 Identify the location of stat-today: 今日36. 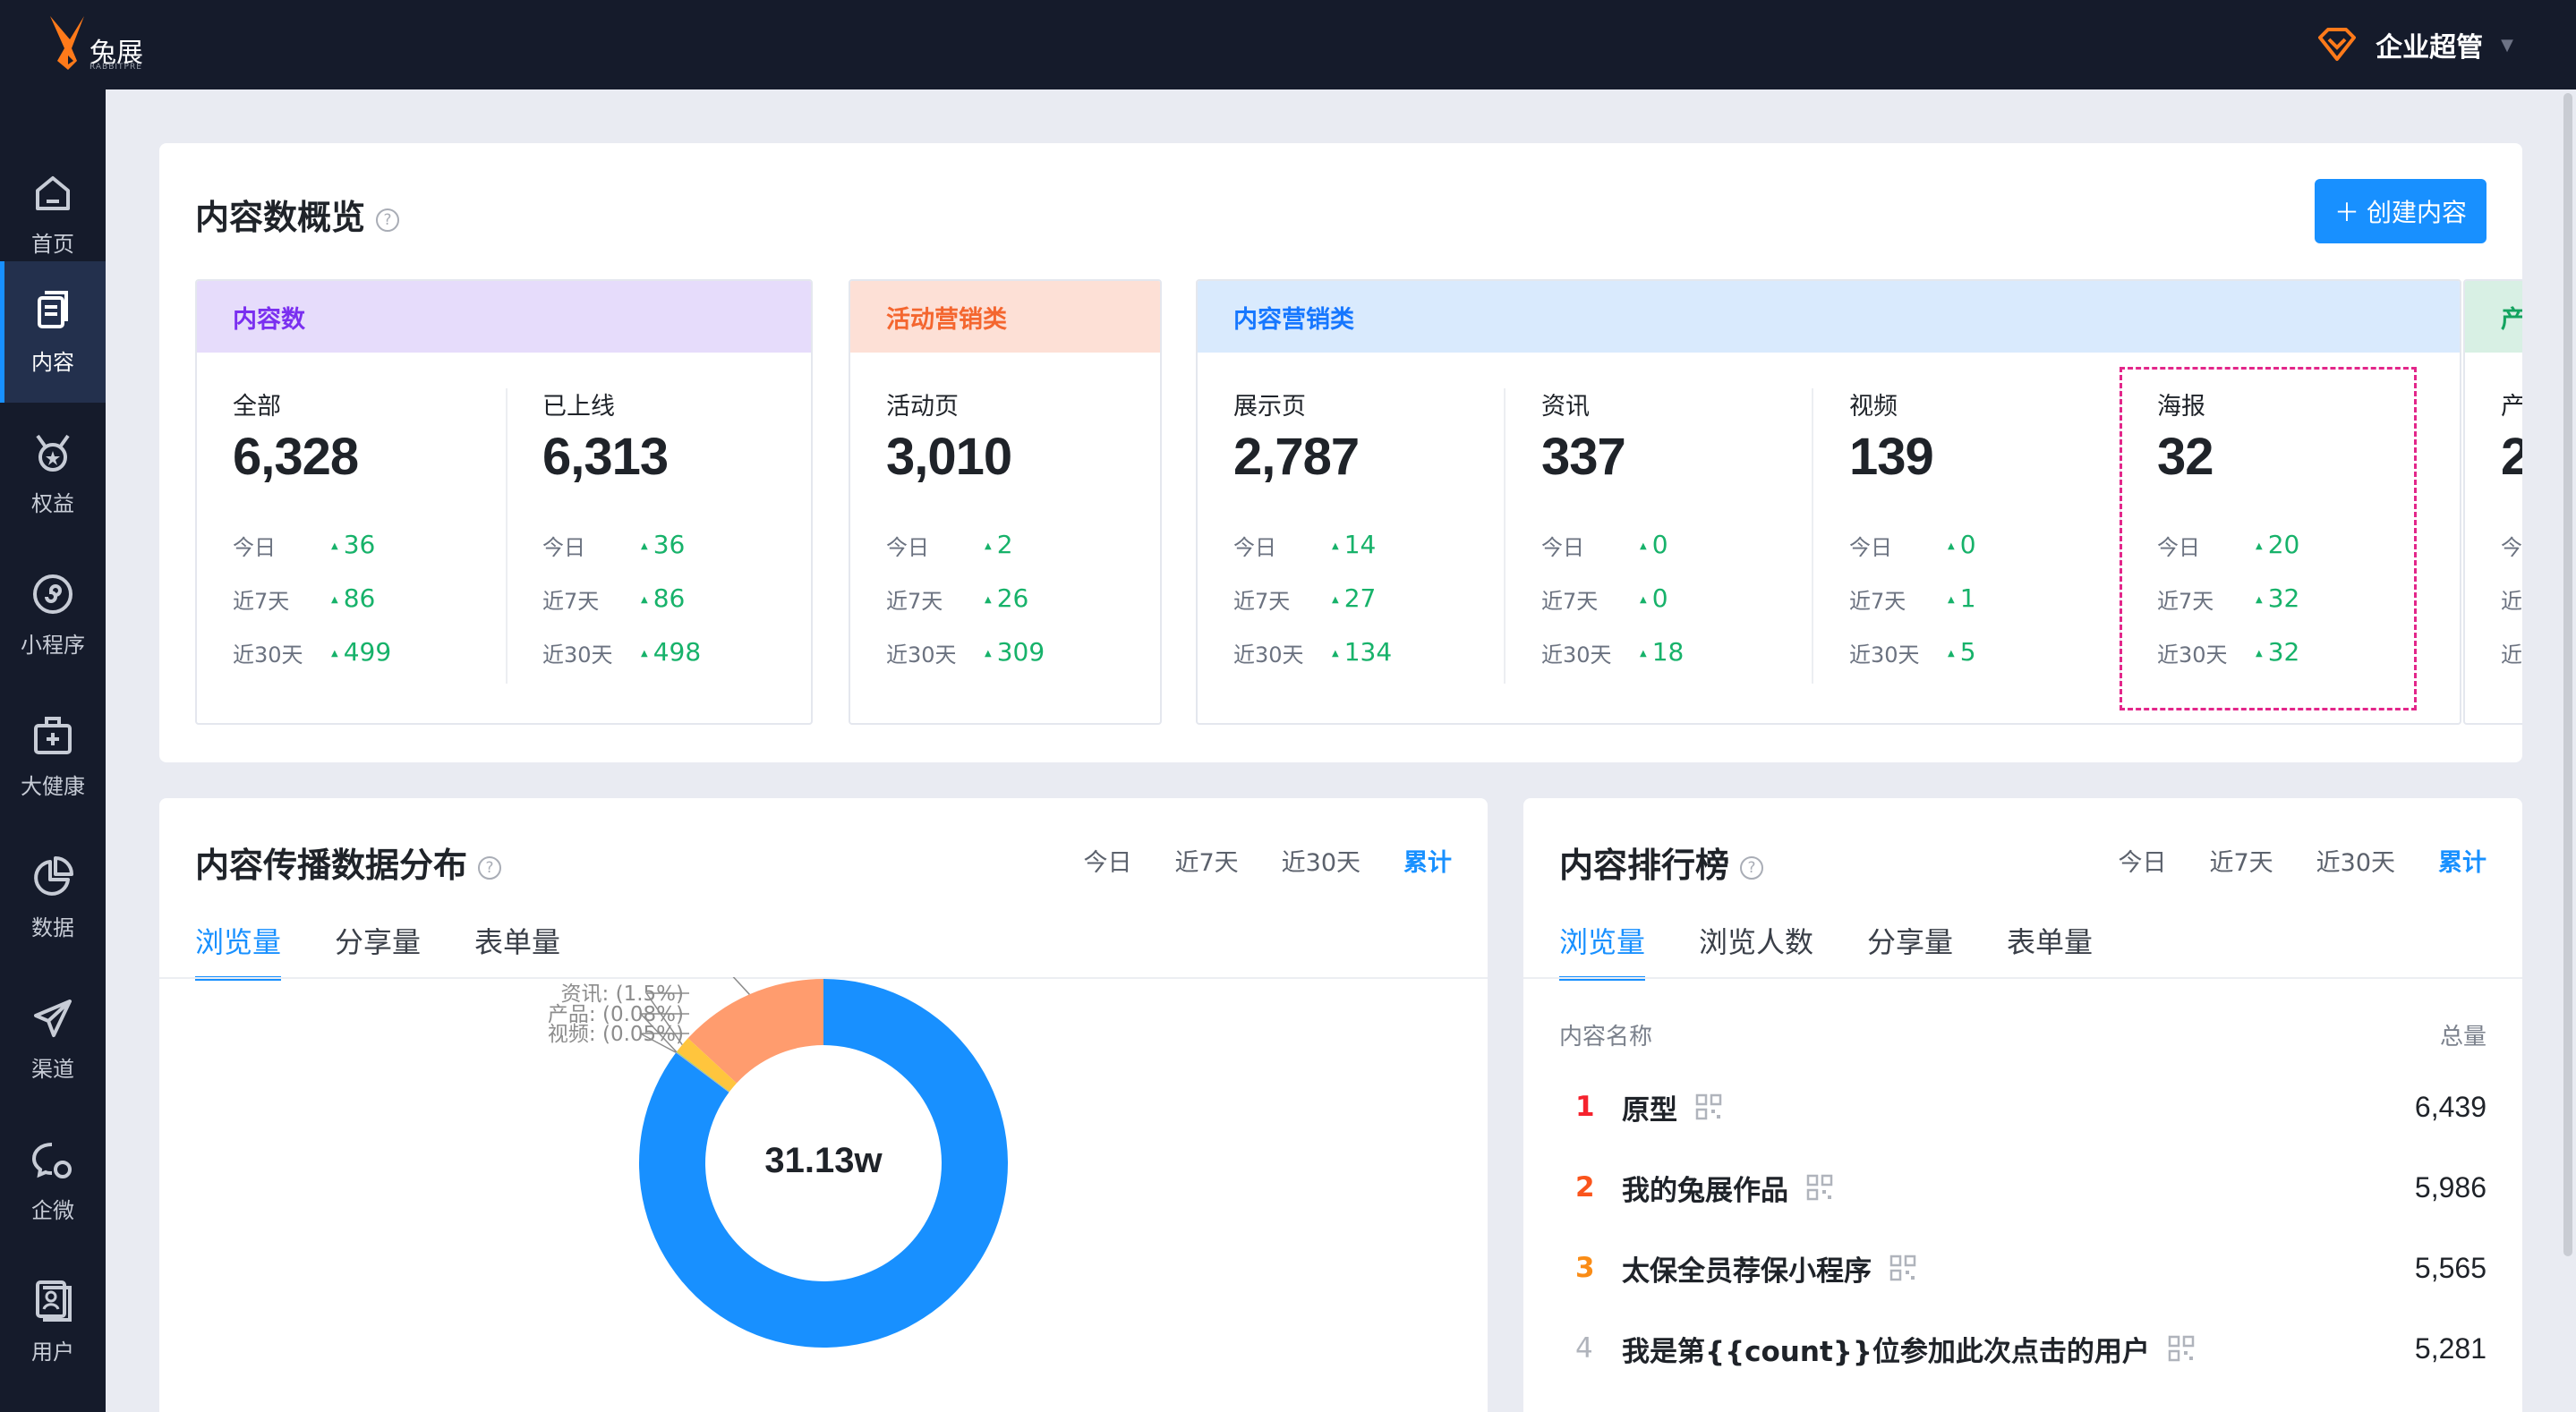
(613, 545).